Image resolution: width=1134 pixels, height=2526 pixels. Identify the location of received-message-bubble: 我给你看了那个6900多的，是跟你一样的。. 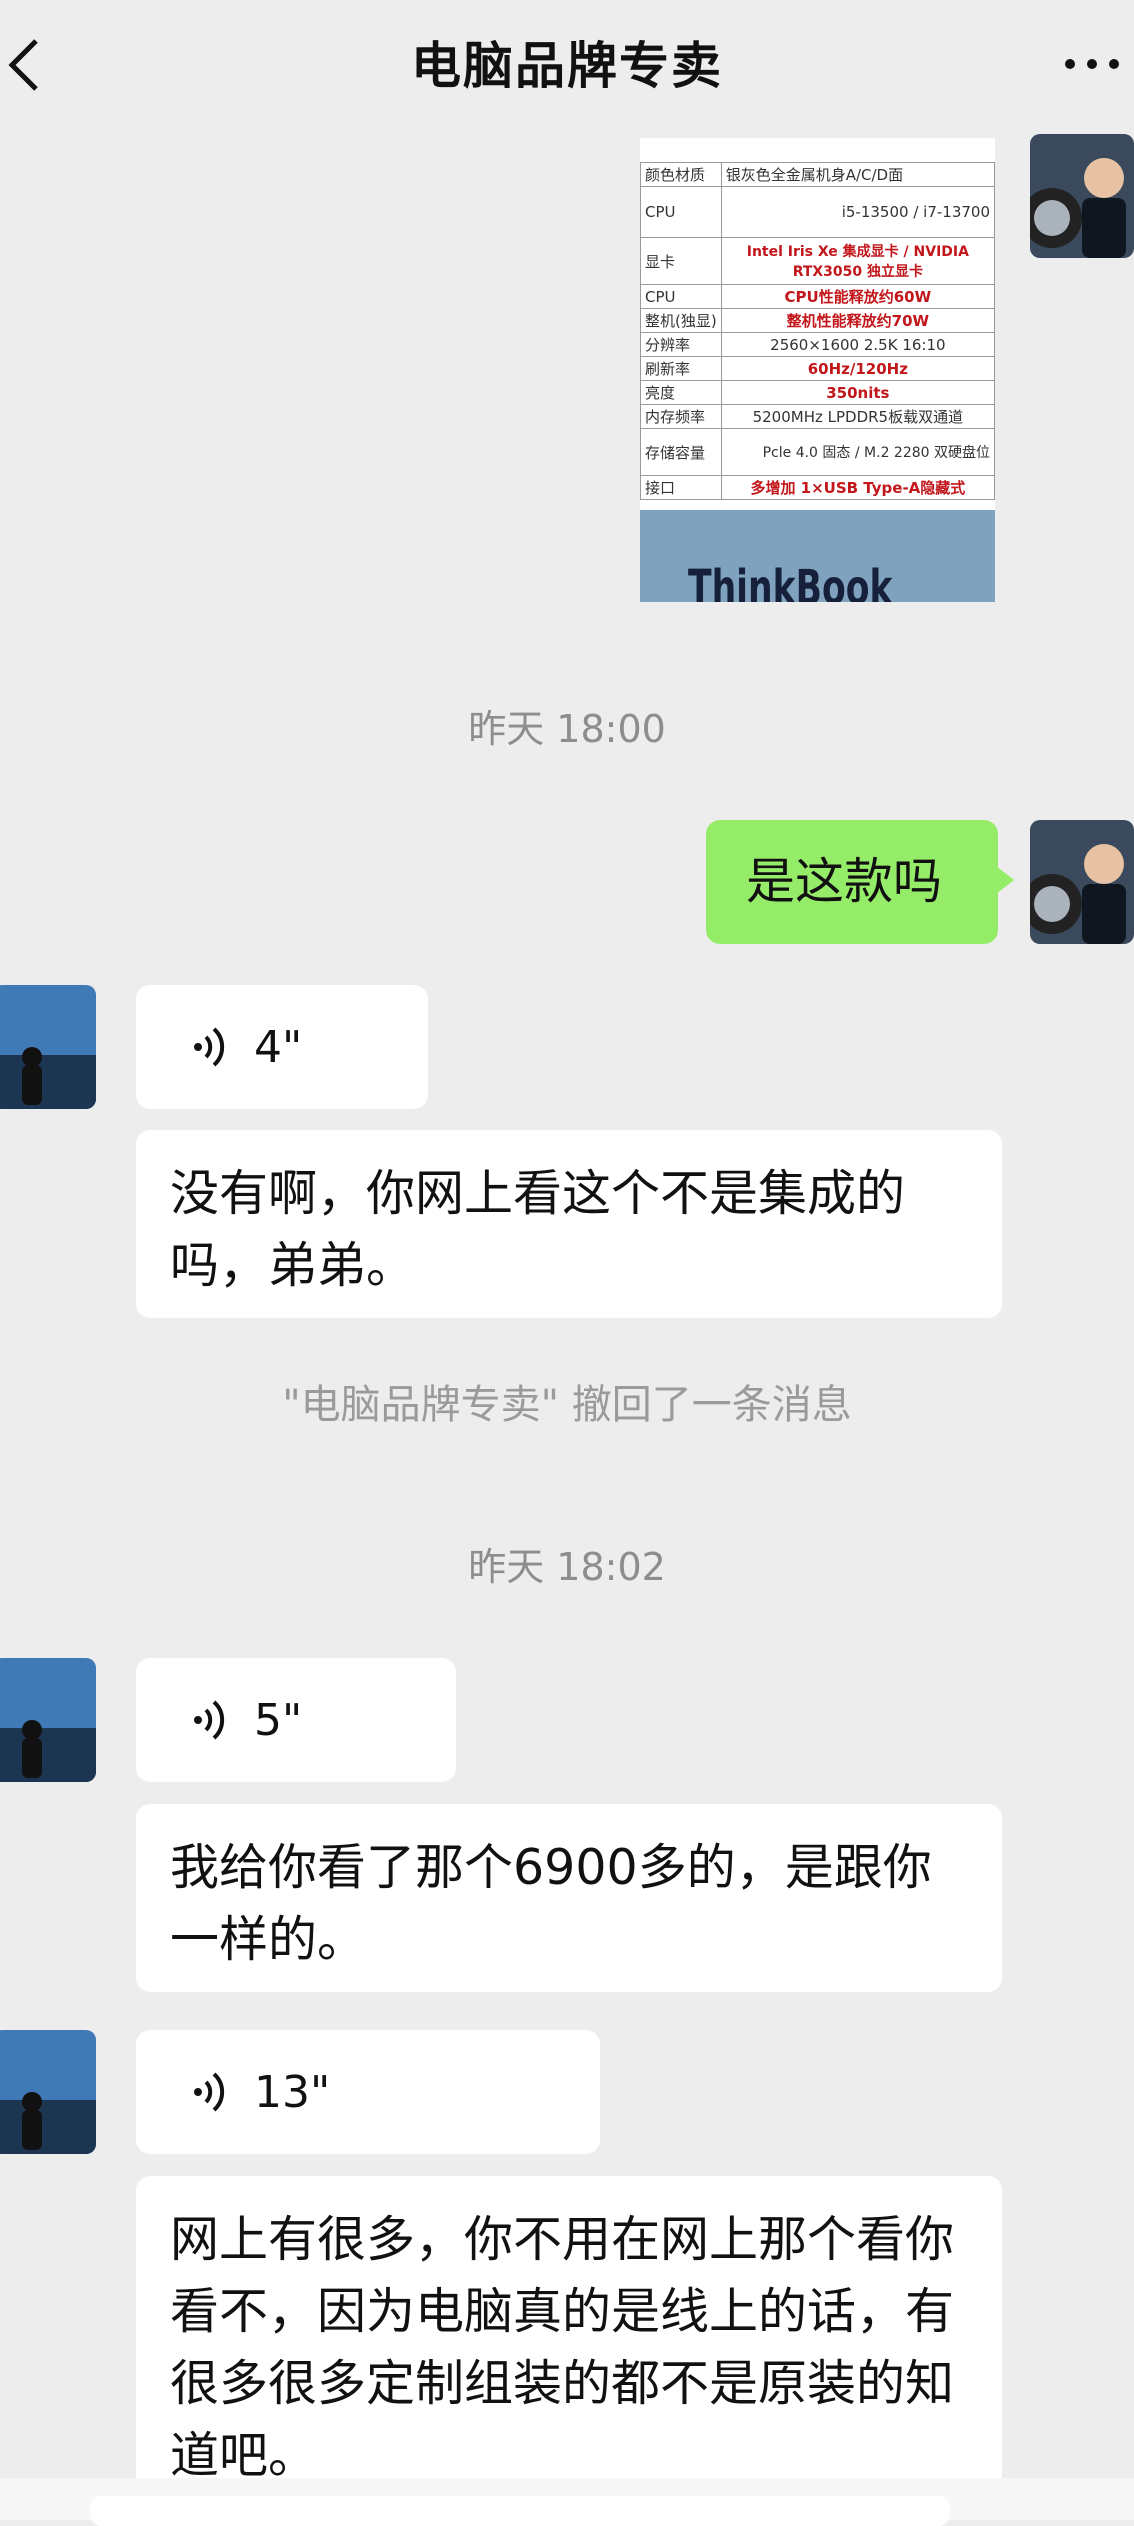
(569, 1898).